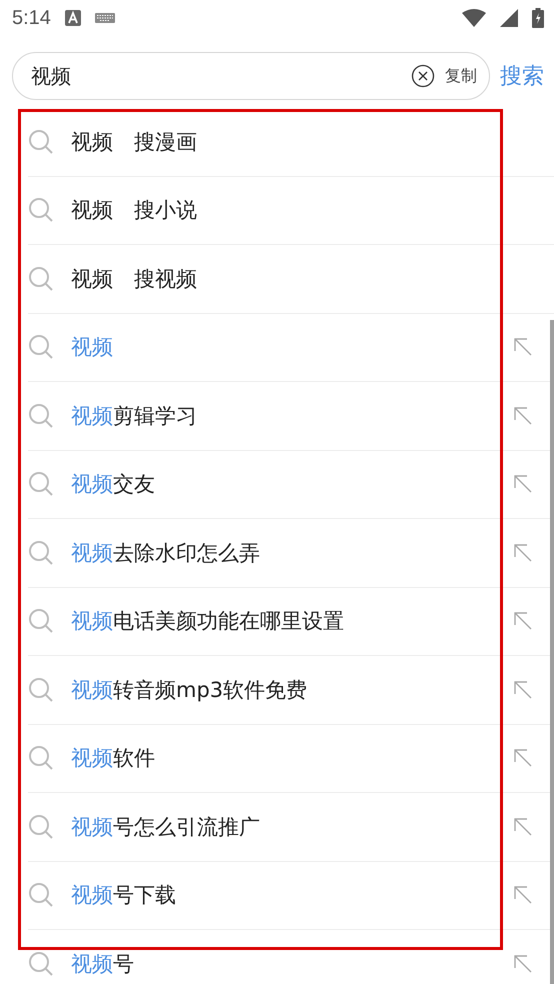 The image size is (554, 984). Describe the element at coordinates (113, 758) in the screenshot. I see `suggestion-text: 视频软件` at that location.